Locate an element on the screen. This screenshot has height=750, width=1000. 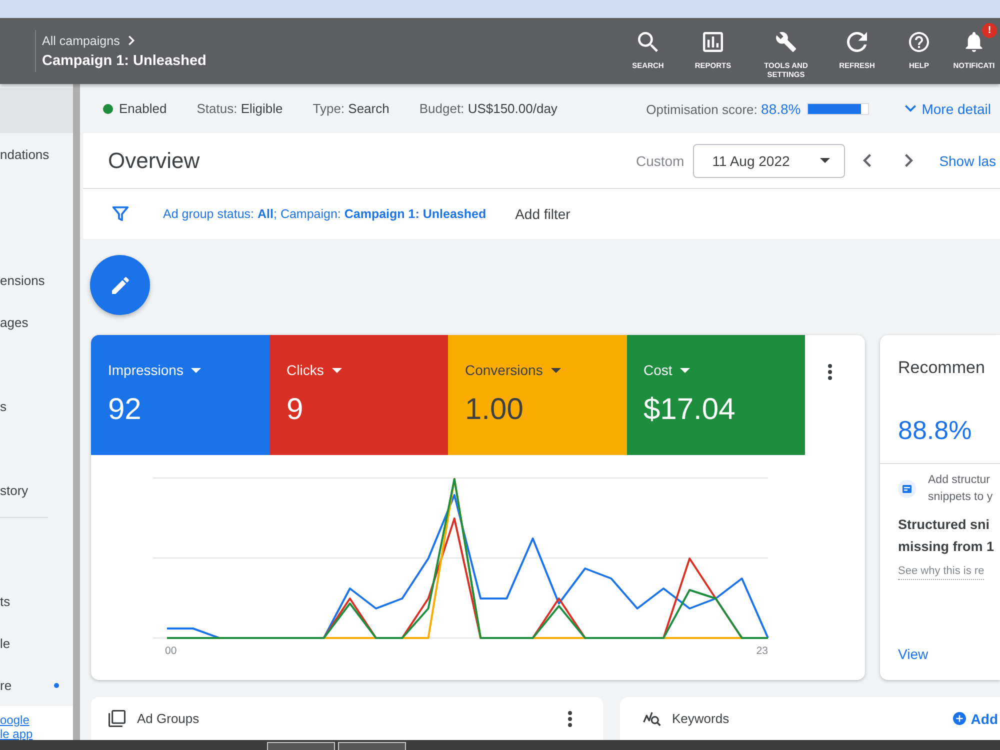
scrollbar is located at coordinates (76, 412).